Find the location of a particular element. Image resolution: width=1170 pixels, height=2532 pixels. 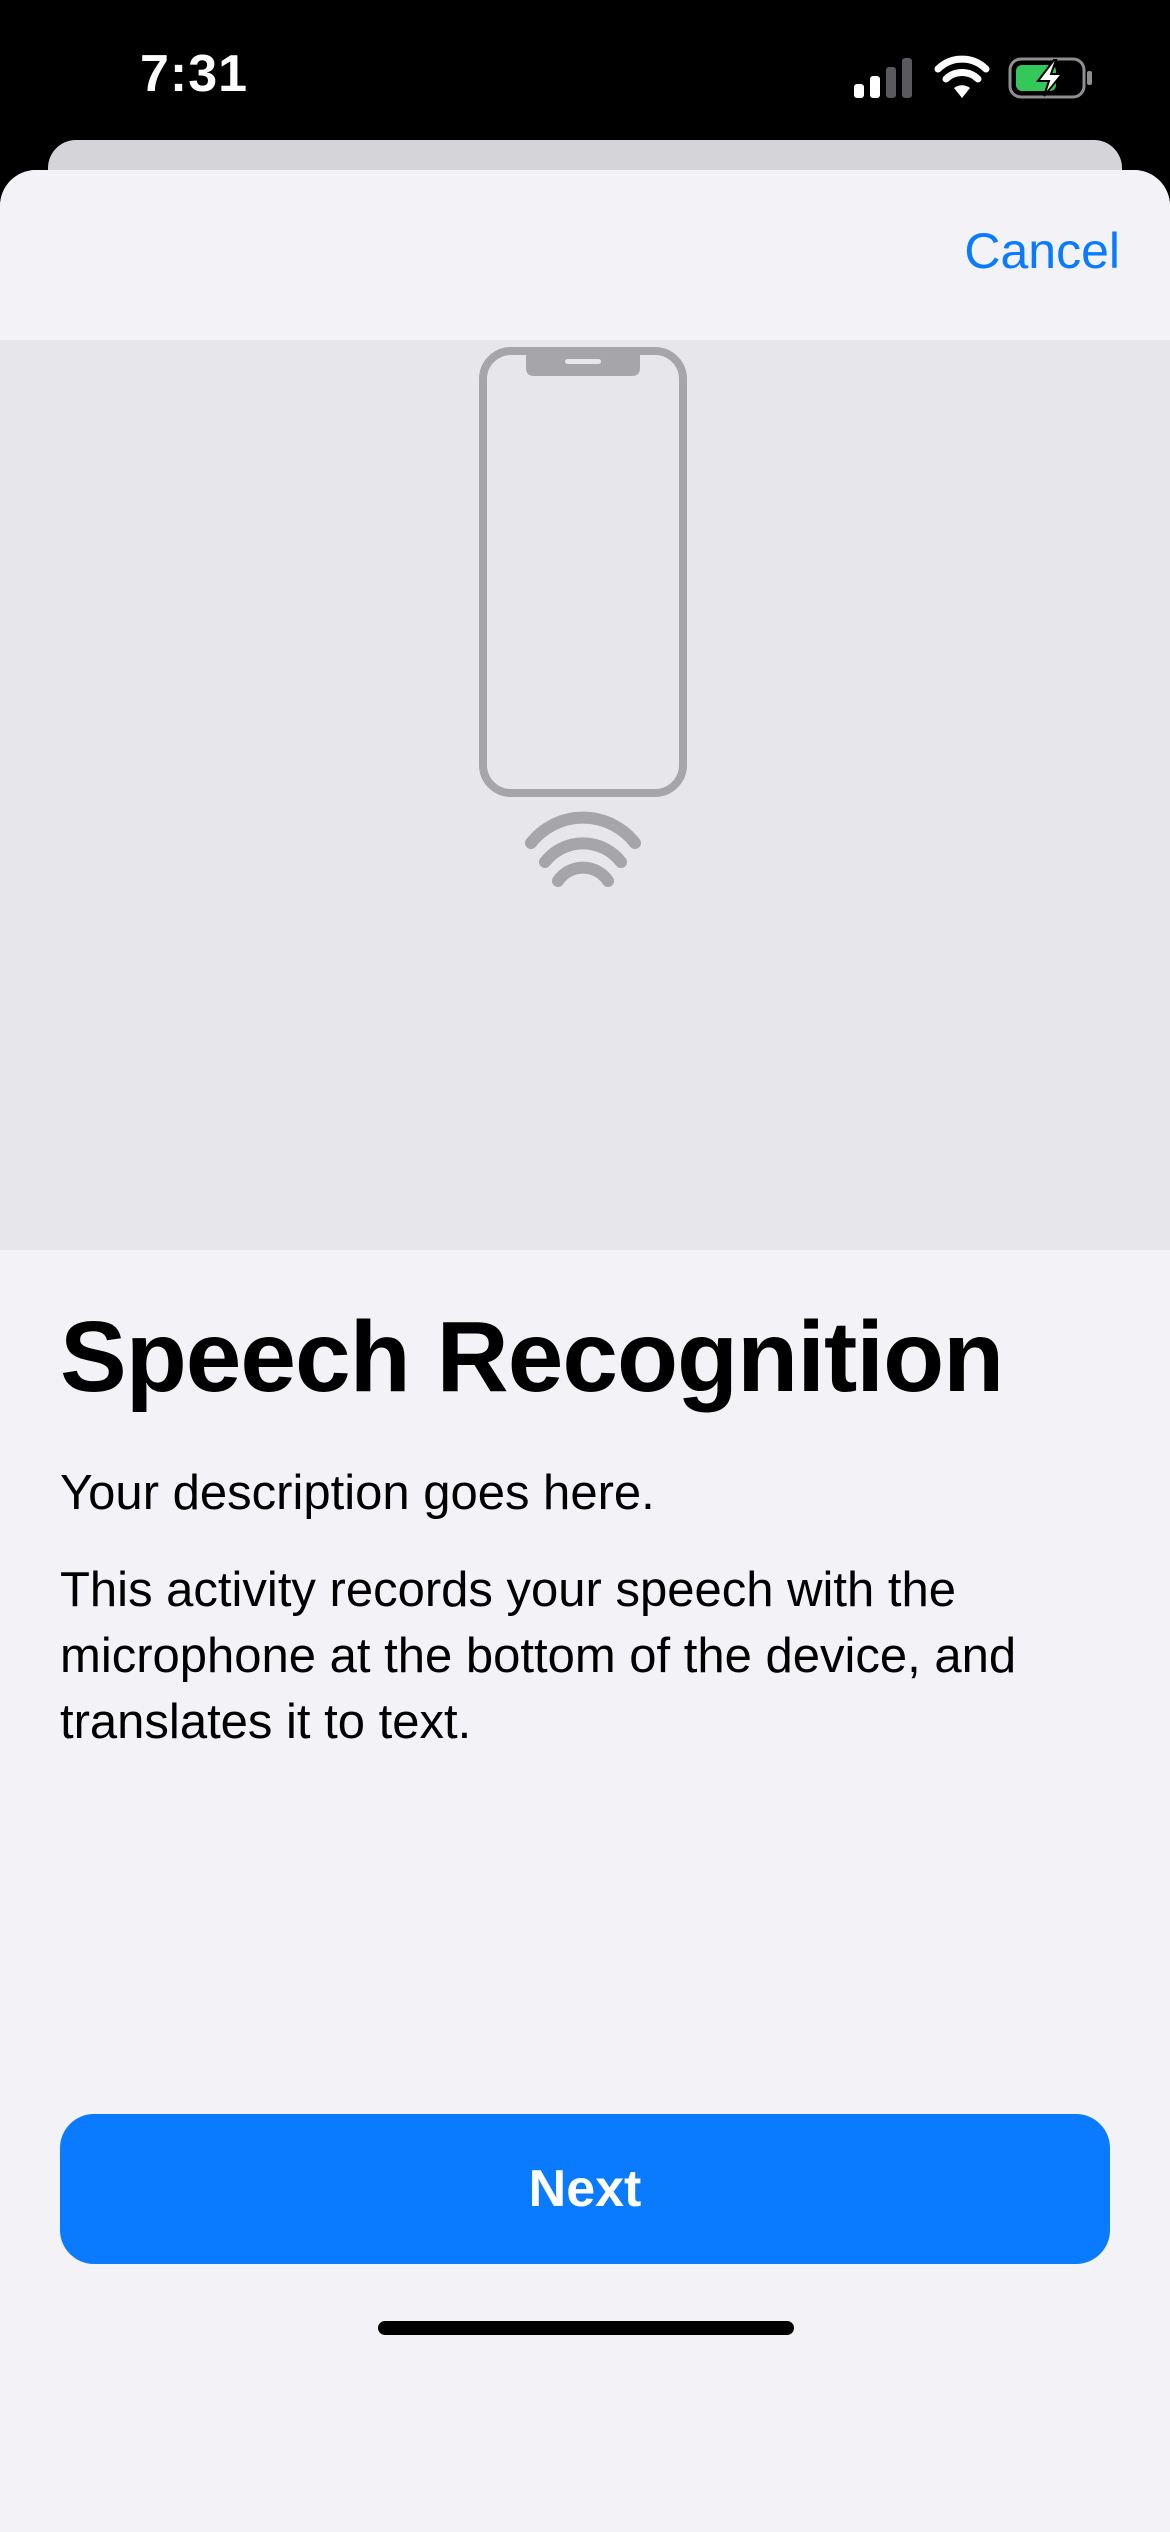

home-indicator is located at coordinates (586, 2328).